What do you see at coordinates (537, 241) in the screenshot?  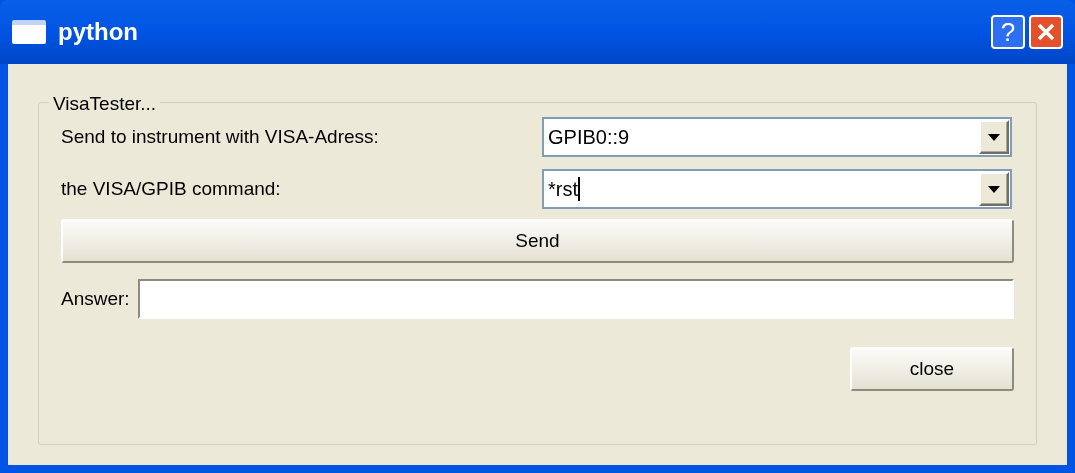 I see `send-button: Send` at bounding box center [537, 241].